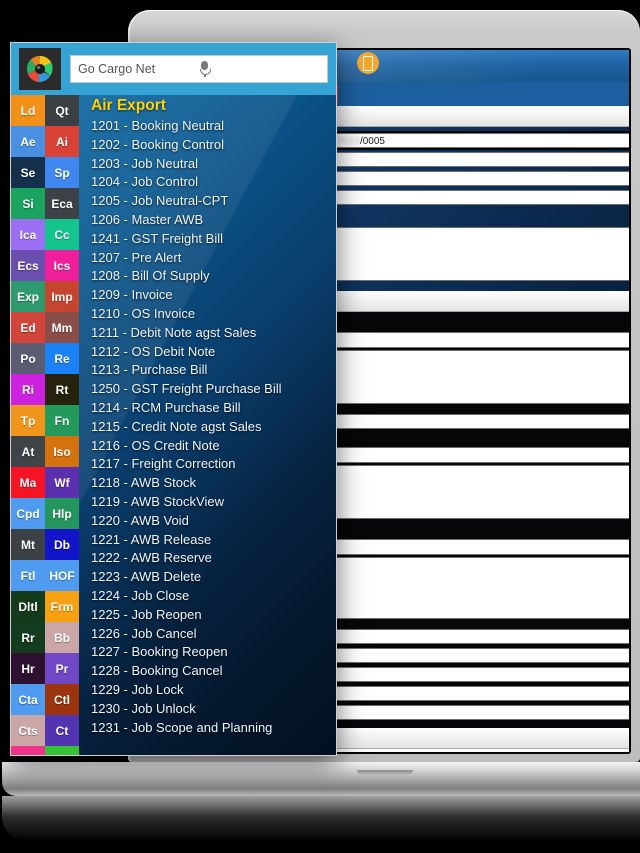  What do you see at coordinates (213, 239) in the screenshot?
I see `menu-item: 1241 - GST Freight Bill` at bounding box center [213, 239].